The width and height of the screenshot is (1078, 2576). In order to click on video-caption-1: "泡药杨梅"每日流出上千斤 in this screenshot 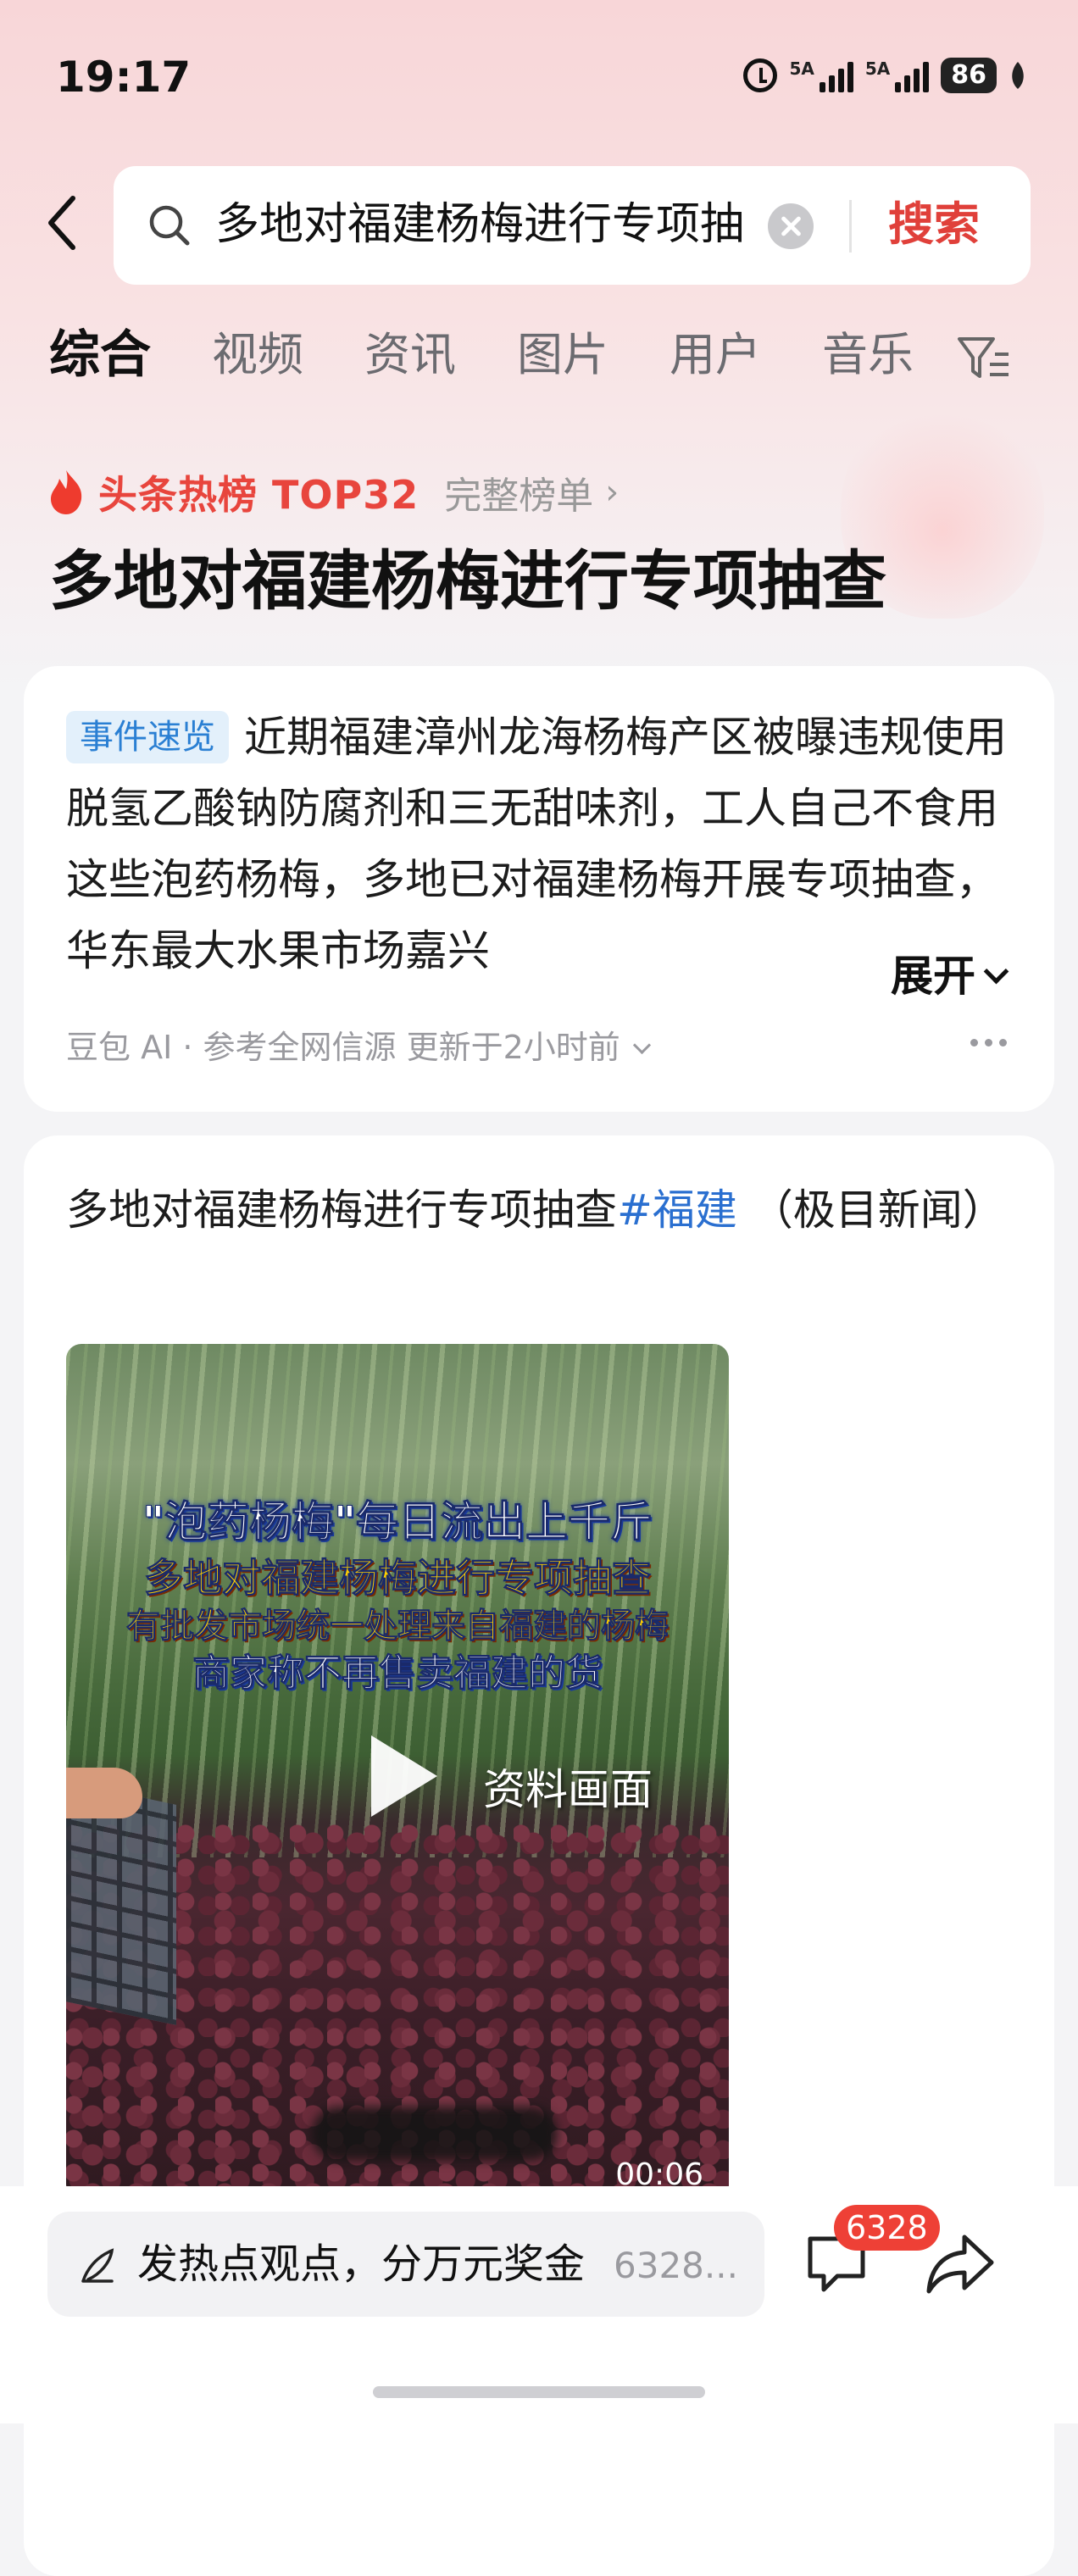, I will do `click(397, 1522)`.